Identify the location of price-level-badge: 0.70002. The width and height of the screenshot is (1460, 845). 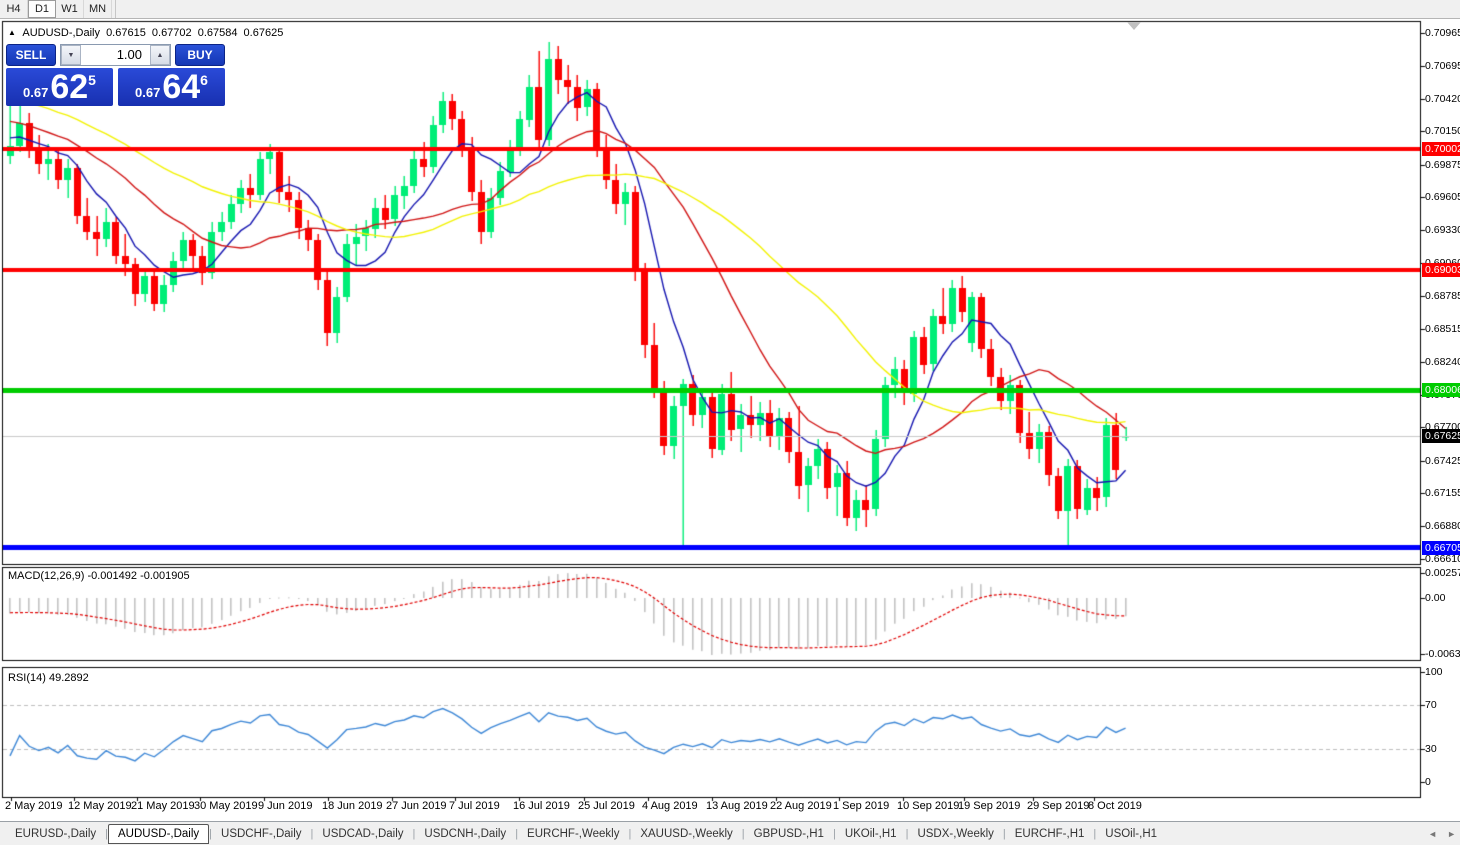
(1441, 149).